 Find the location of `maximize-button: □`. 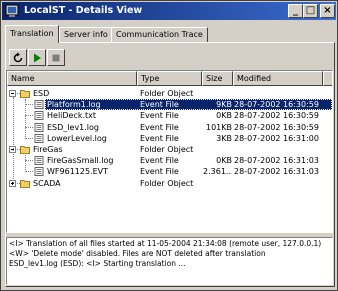

maximize-button: □ is located at coordinates (310, 11).